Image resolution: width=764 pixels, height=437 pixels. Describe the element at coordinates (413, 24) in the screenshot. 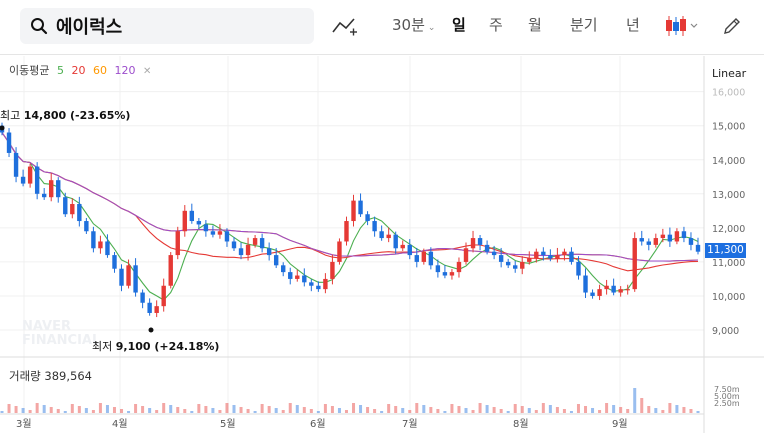

I see `interval-dropdown: 30분 ⌄` at that location.